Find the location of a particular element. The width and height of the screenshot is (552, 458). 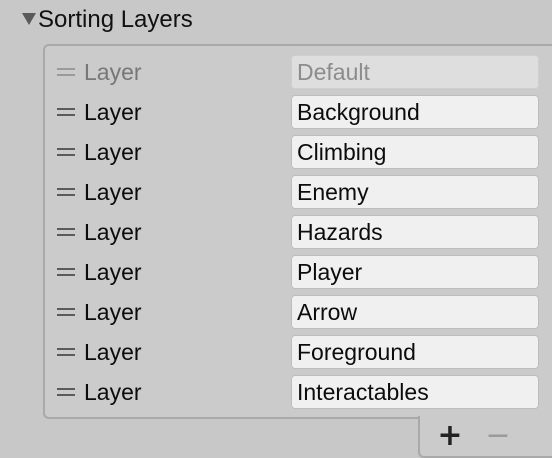

layer-name-field: Arrow is located at coordinates (415, 312).